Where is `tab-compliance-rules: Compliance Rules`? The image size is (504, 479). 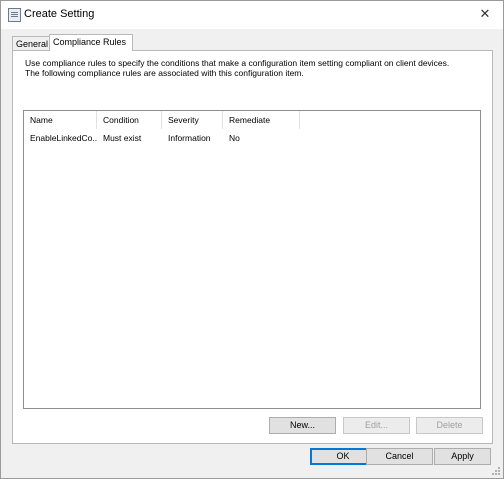
tab-compliance-rules: Compliance Rules is located at coordinates (91, 42).